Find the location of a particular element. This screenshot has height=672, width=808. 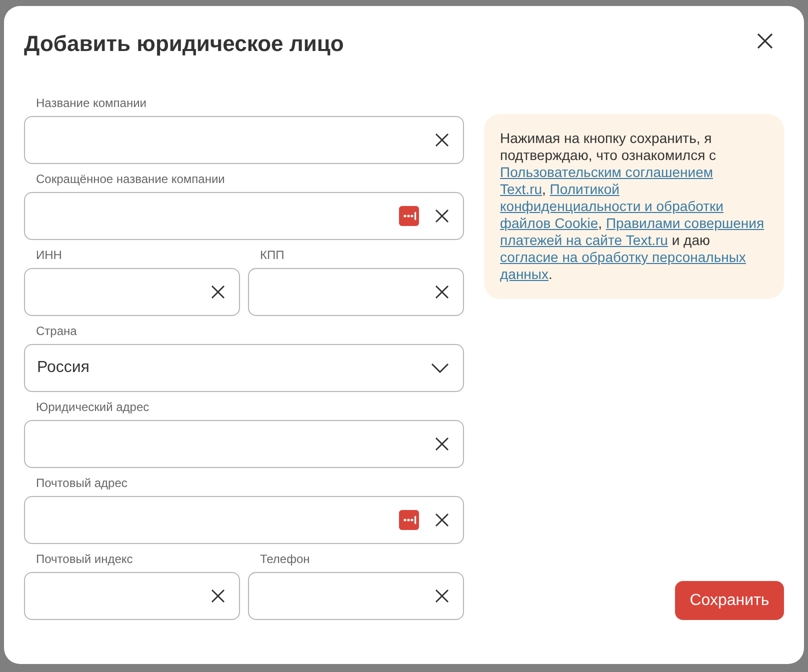

dialog-title: Добавить юридическое лицо is located at coordinates (184, 44).